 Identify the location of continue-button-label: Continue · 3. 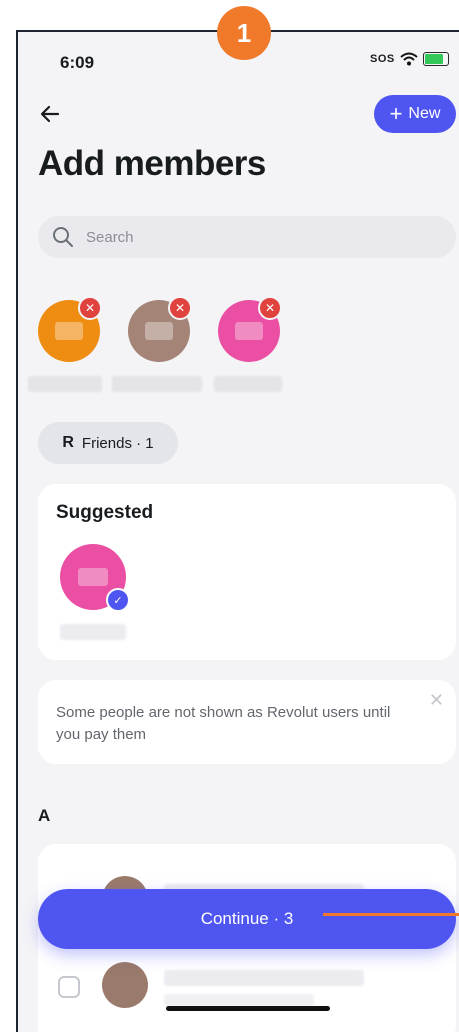
(247, 918).